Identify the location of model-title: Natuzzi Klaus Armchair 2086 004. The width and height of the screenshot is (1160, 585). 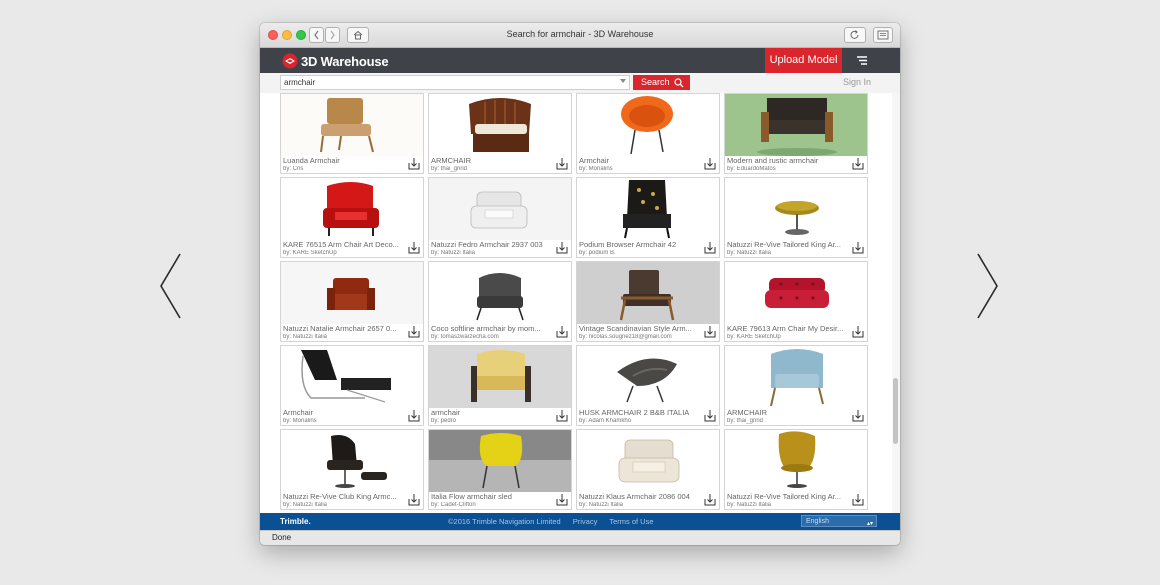
(639, 496).